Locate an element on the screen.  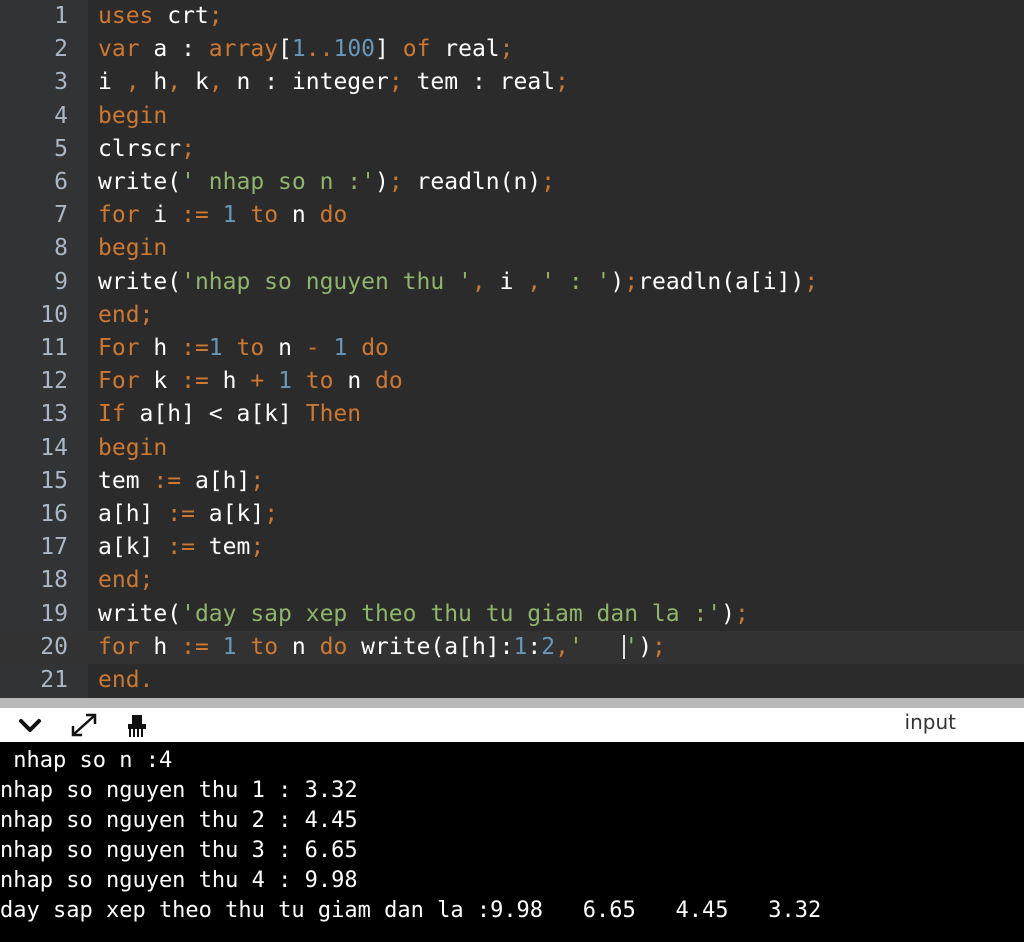
line-number: 3 is located at coordinates (61, 82).